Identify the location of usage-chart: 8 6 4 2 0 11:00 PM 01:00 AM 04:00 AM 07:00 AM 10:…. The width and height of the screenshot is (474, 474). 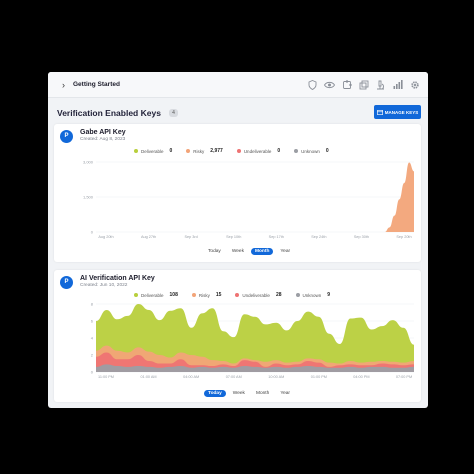
(252, 340).